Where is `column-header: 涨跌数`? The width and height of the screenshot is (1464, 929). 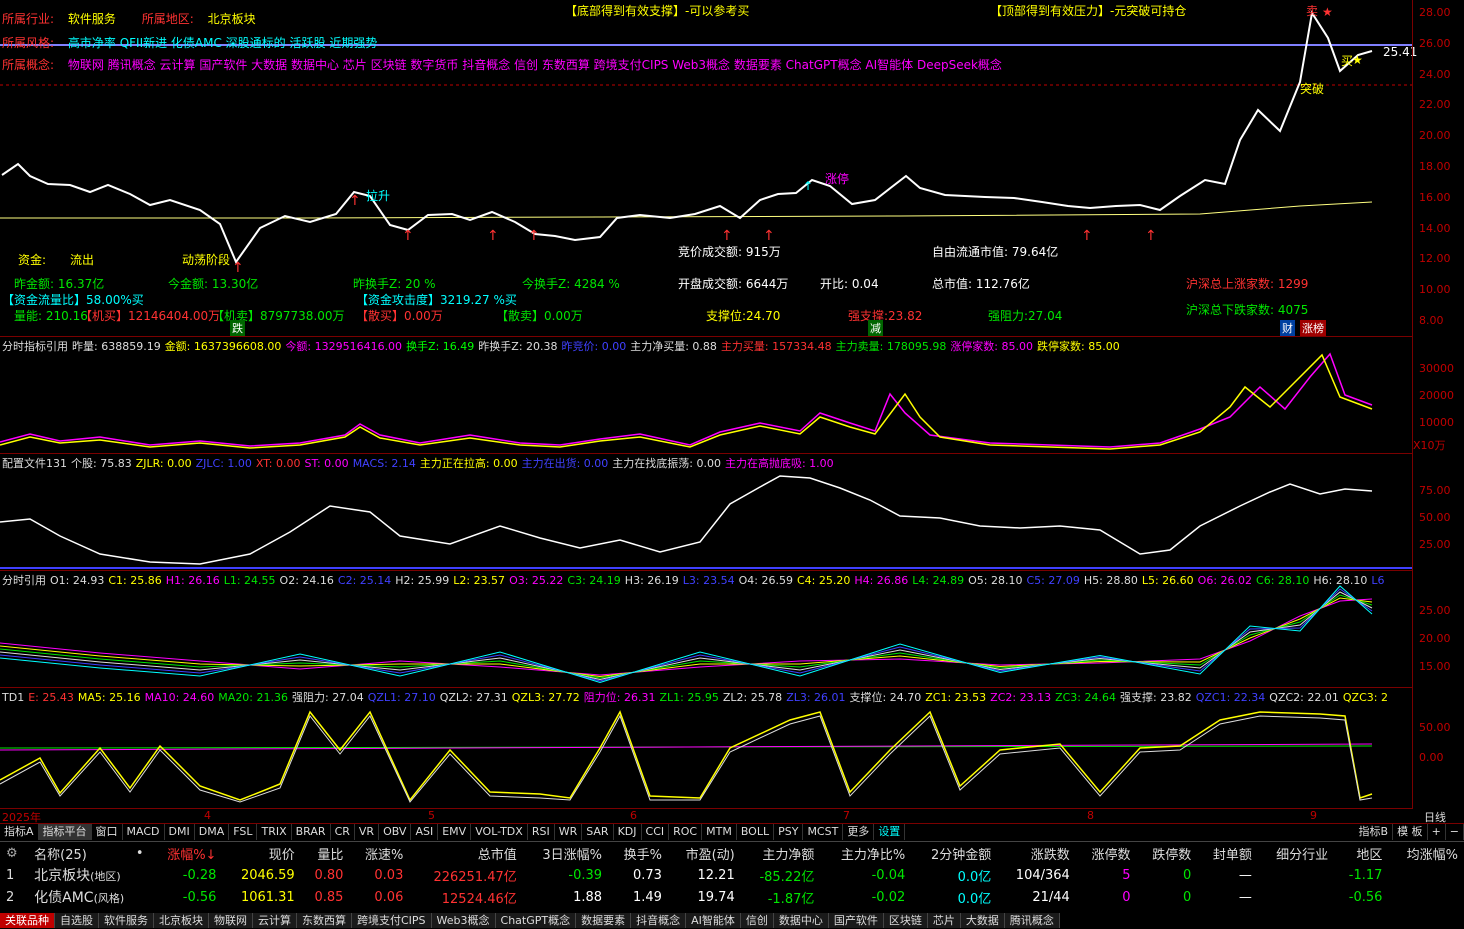
column-header: 涨跌数 is located at coordinates (1036, 853).